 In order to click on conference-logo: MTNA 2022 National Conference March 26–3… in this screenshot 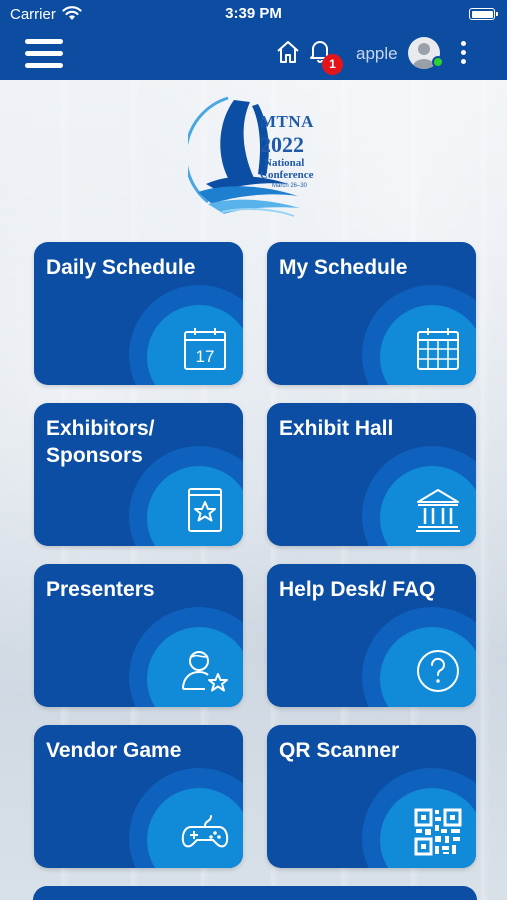, I will do `click(254, 155)`.